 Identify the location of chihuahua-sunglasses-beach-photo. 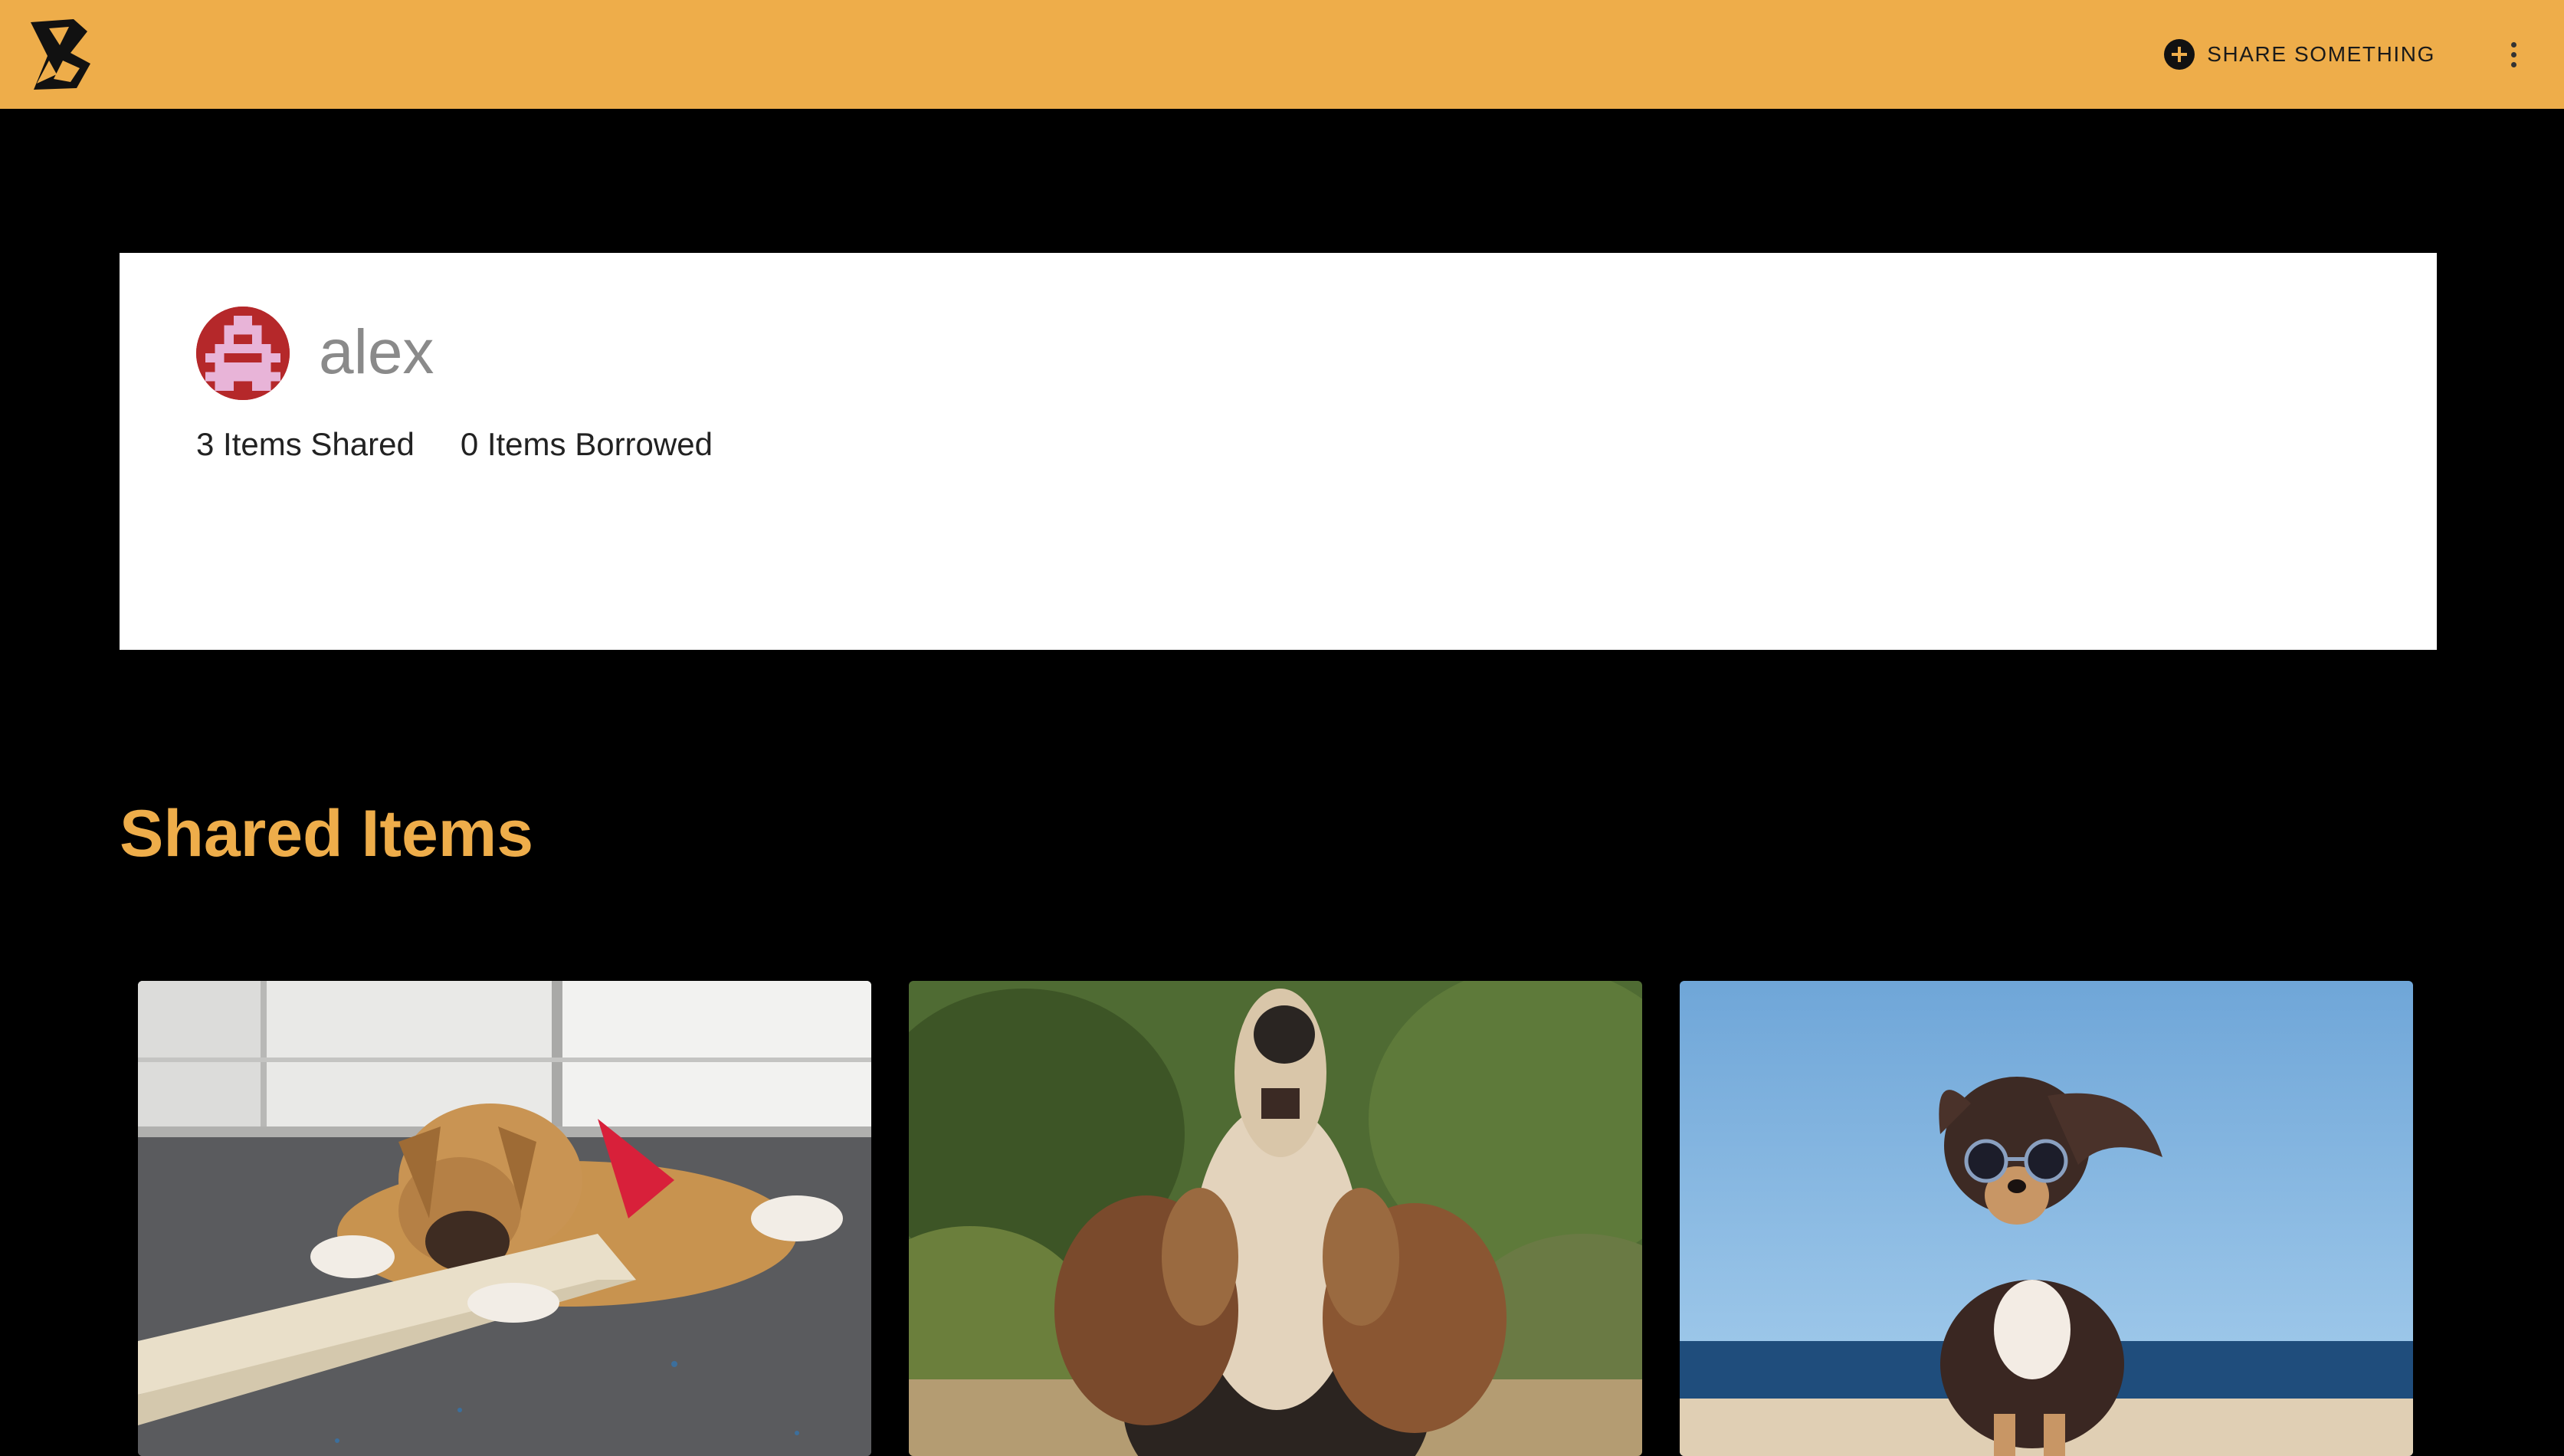
(2046, 1218).